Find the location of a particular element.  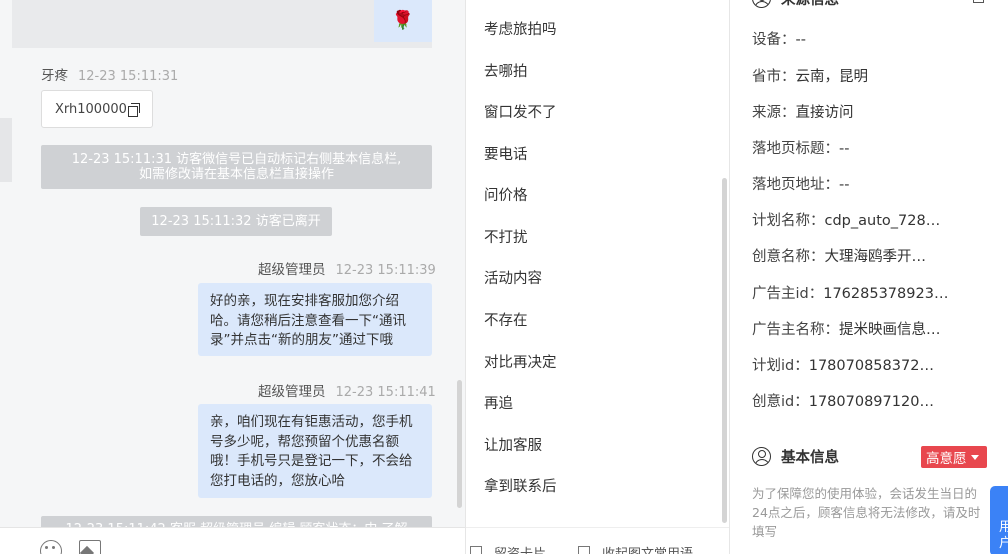

copy-icon is located at coordinates (134, 109).